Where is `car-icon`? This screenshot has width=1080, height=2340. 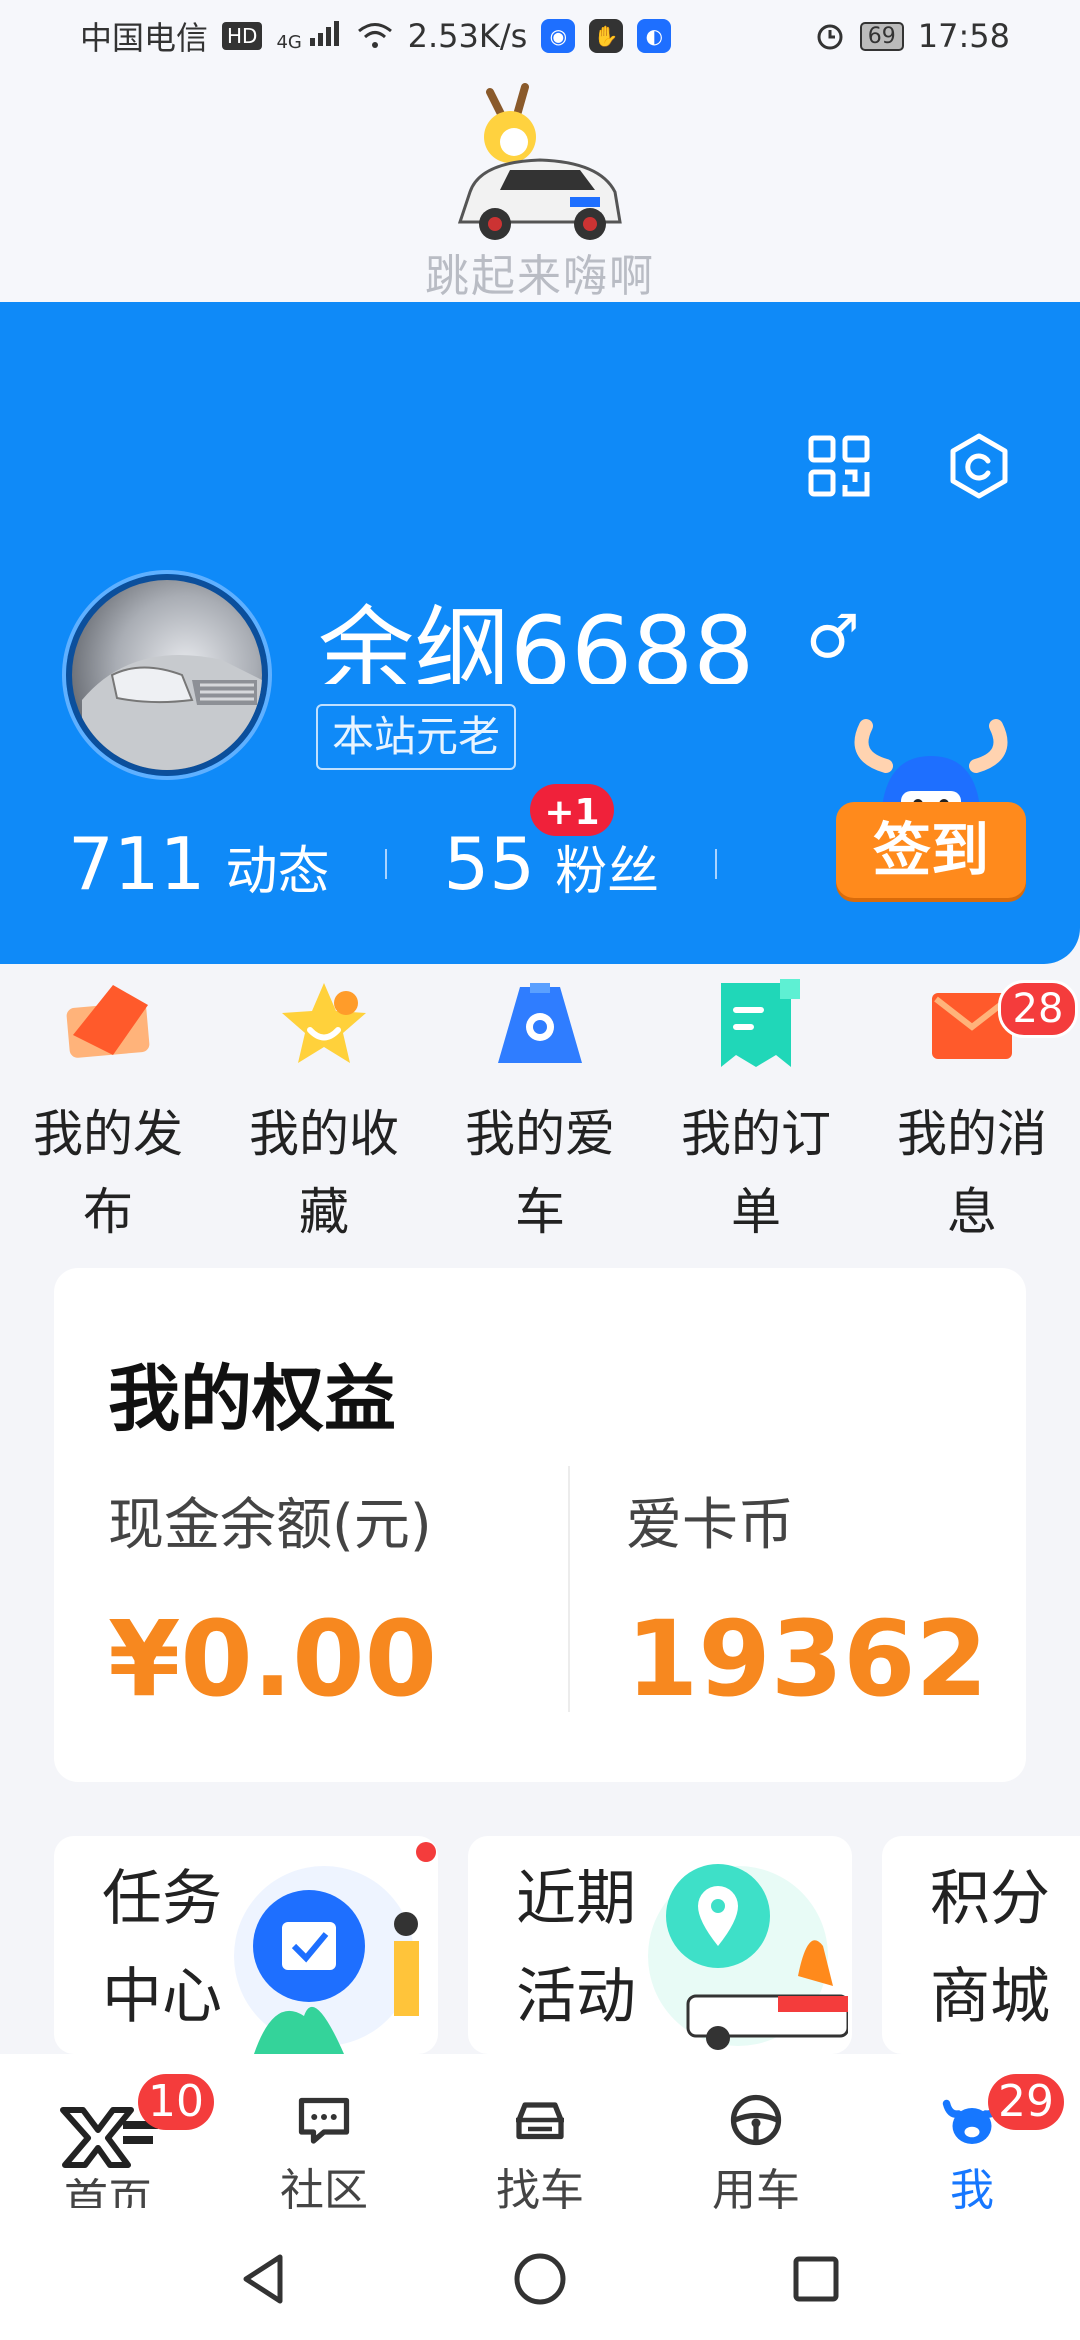 car-icon is located at coordinates (540, 1023).